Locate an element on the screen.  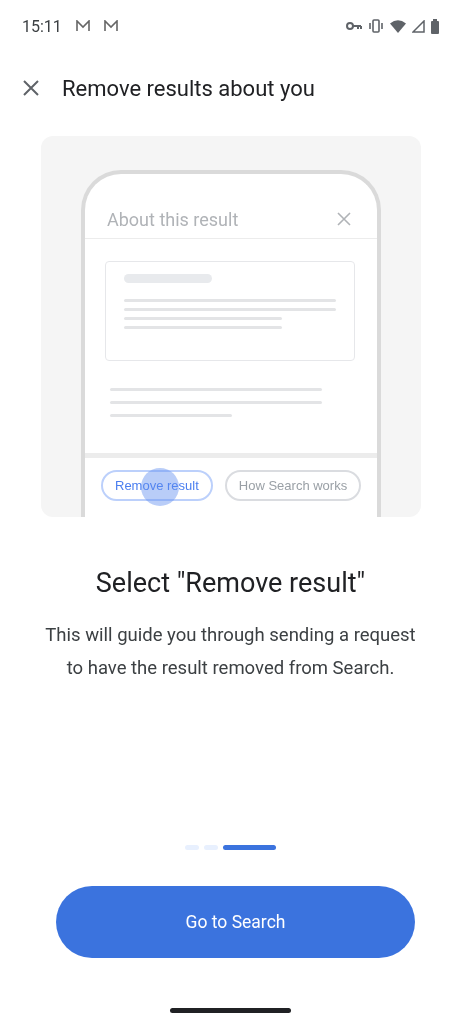
vibrate-icon is located at coordinates (376, 26).